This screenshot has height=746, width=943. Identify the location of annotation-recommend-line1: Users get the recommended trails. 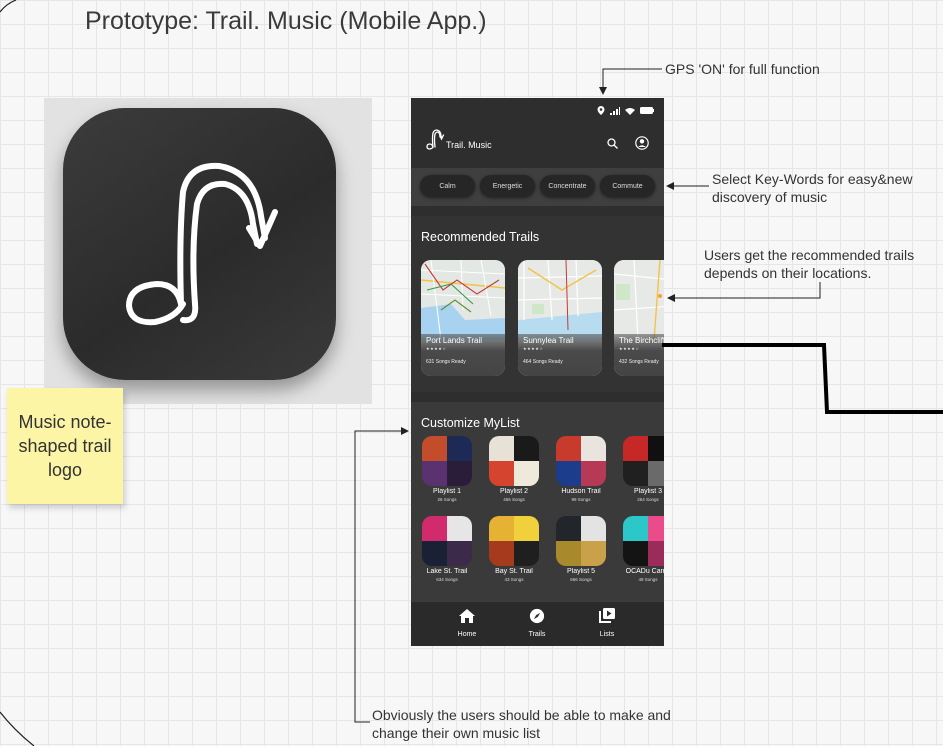
(809, 255).